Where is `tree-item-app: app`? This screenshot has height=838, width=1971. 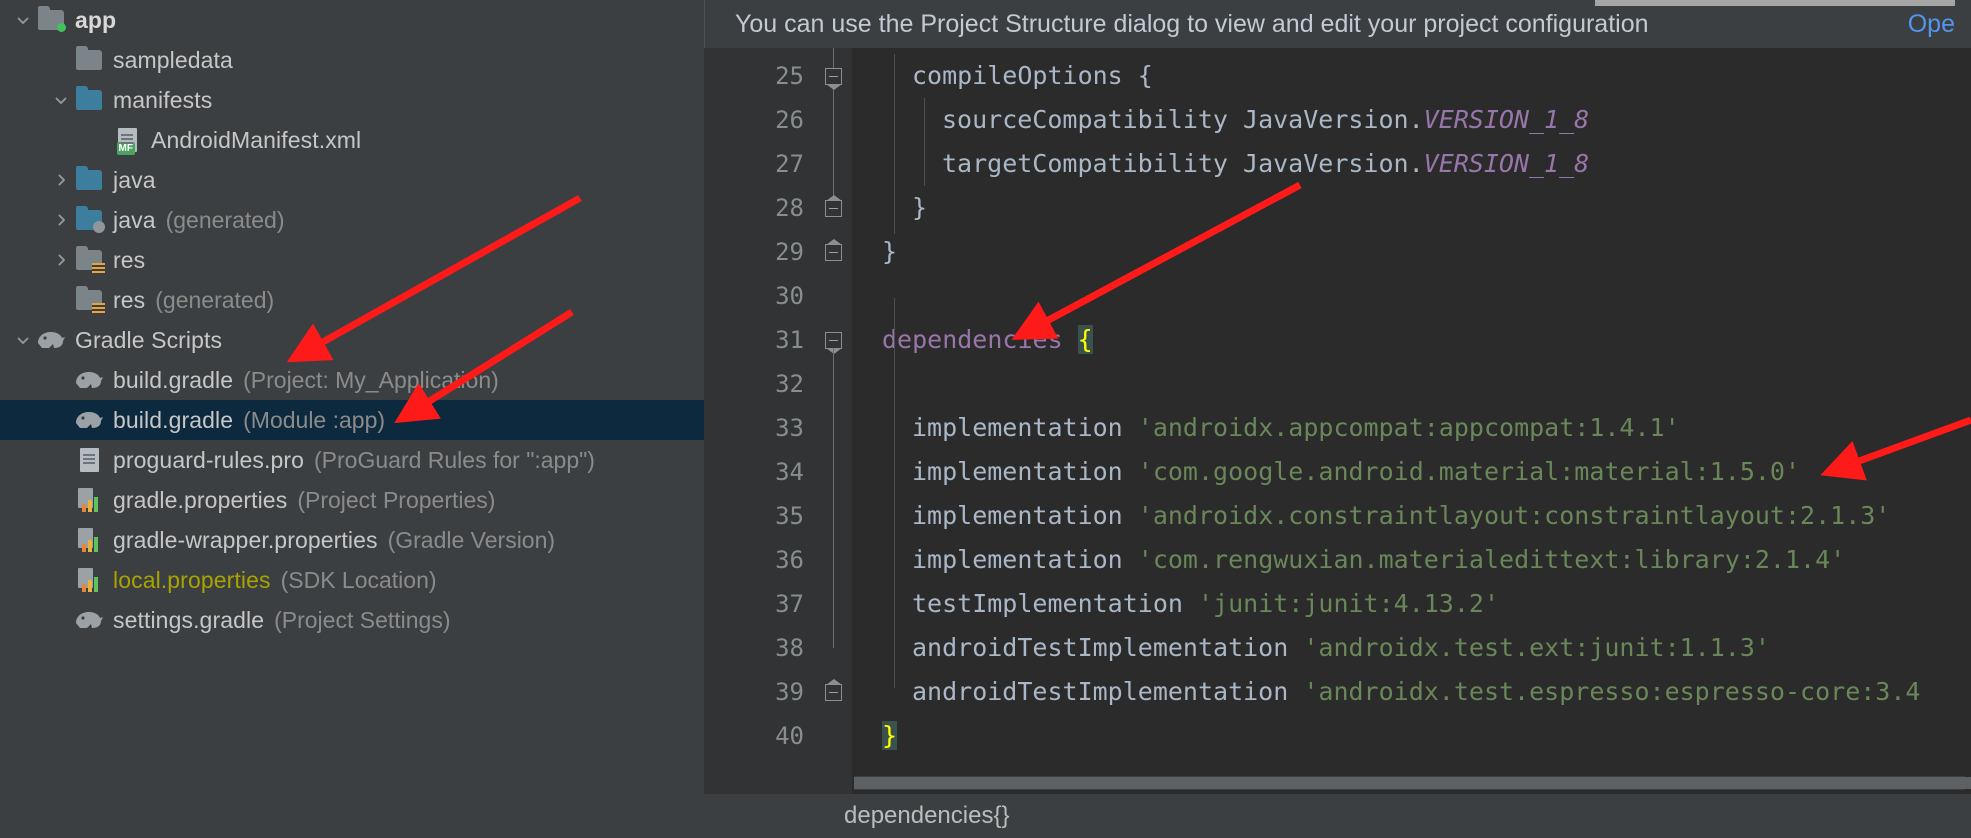 tree-item-app: app is located at coordinates (352, 20).